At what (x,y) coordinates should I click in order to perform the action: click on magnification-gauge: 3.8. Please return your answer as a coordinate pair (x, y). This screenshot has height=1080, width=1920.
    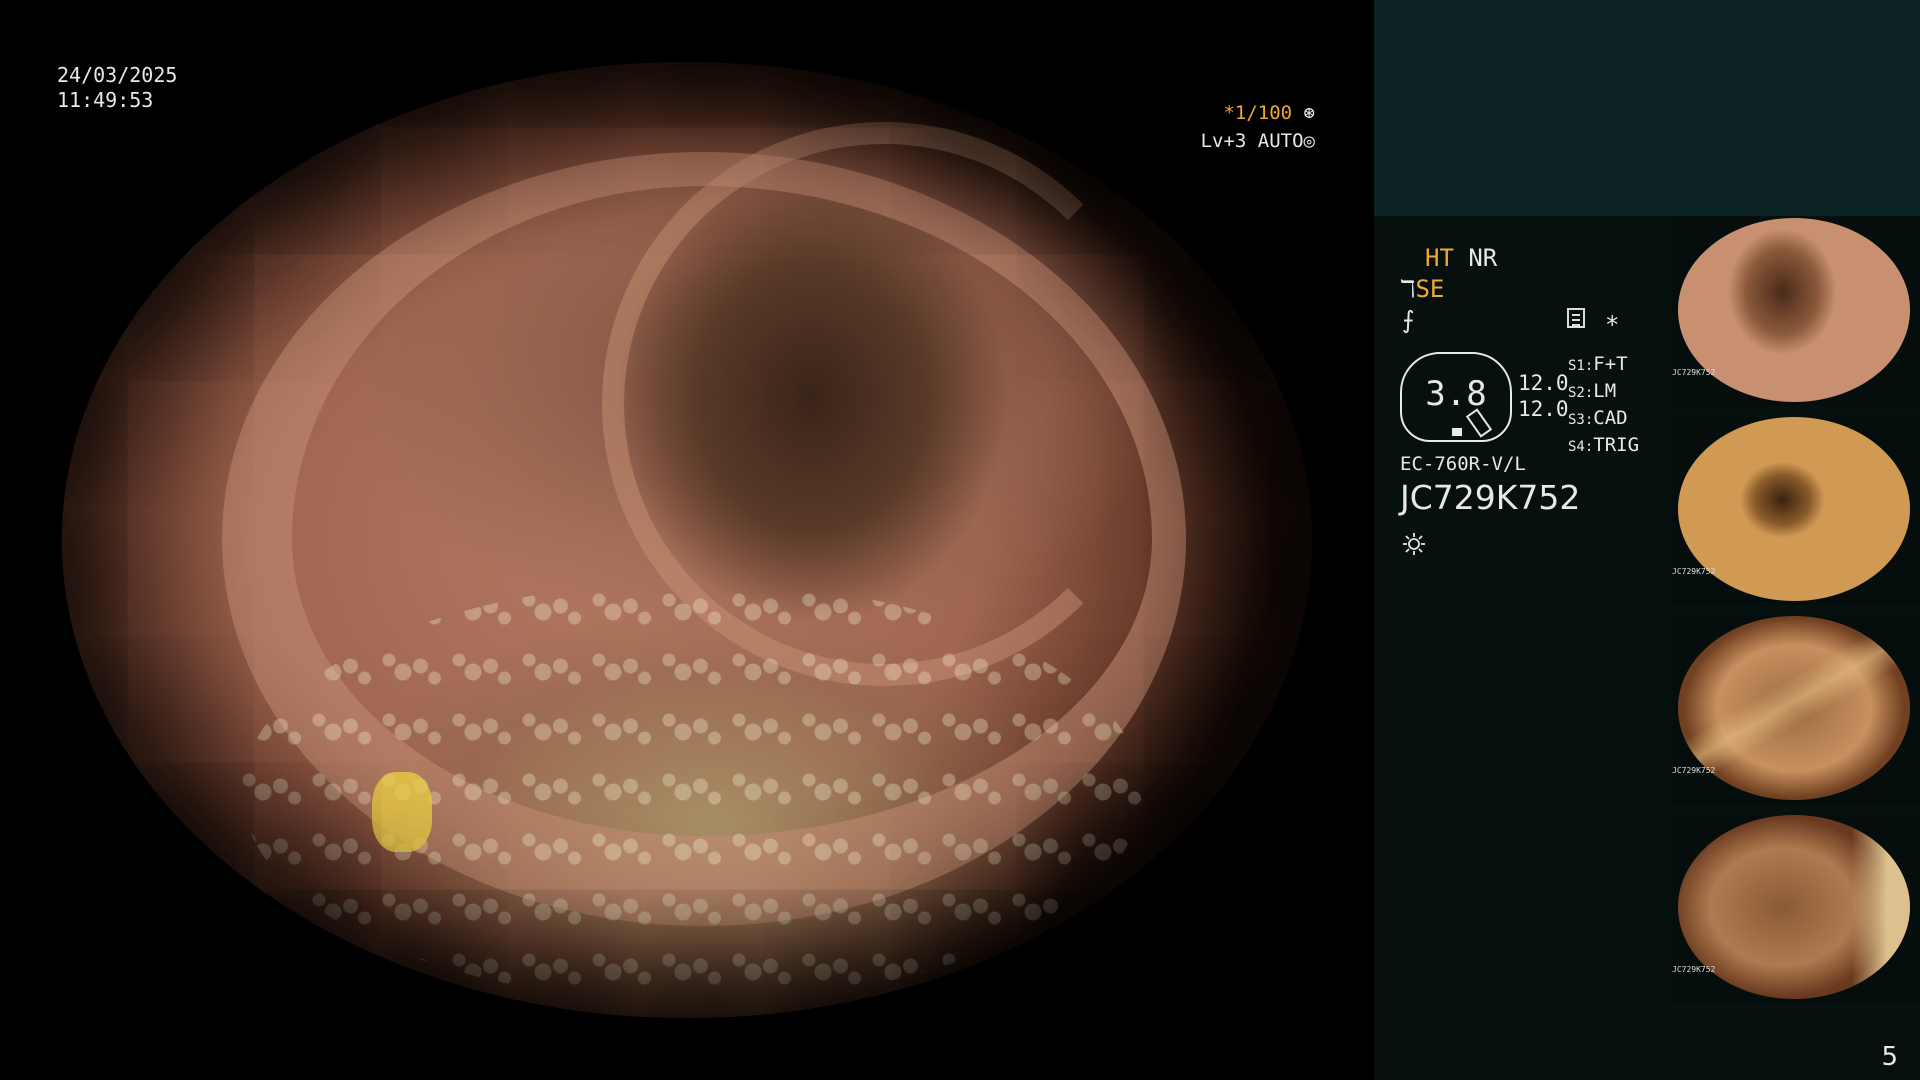
    Looking at the image, I should click on (1456, 397).